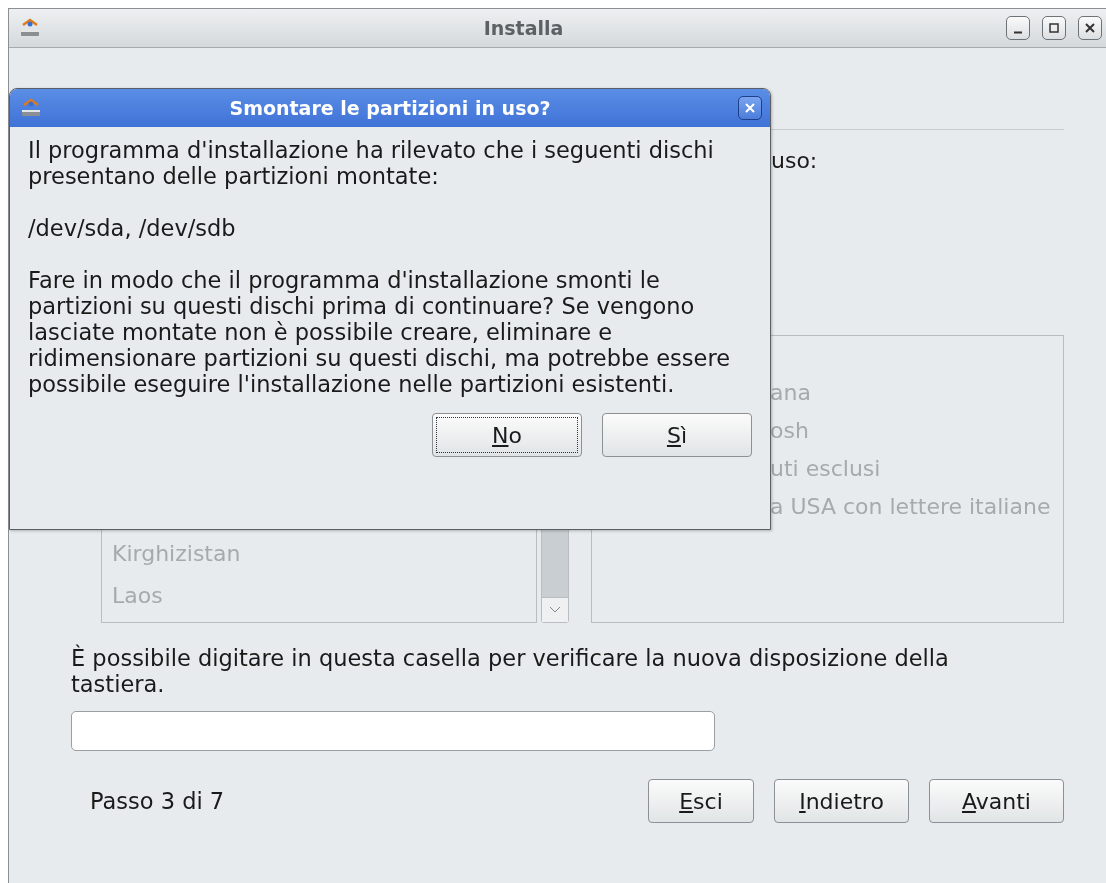  I want to click on maximize-icon, so click(1054, 28).